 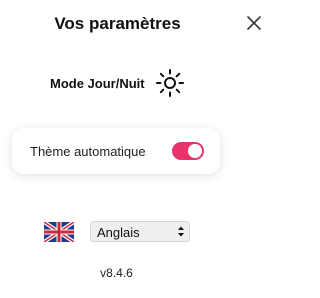 What do you see at coordinates (88, 151) in the screenshot?
I see `auto-theme-label: Thème automatique` at bounding box center [88, 151].